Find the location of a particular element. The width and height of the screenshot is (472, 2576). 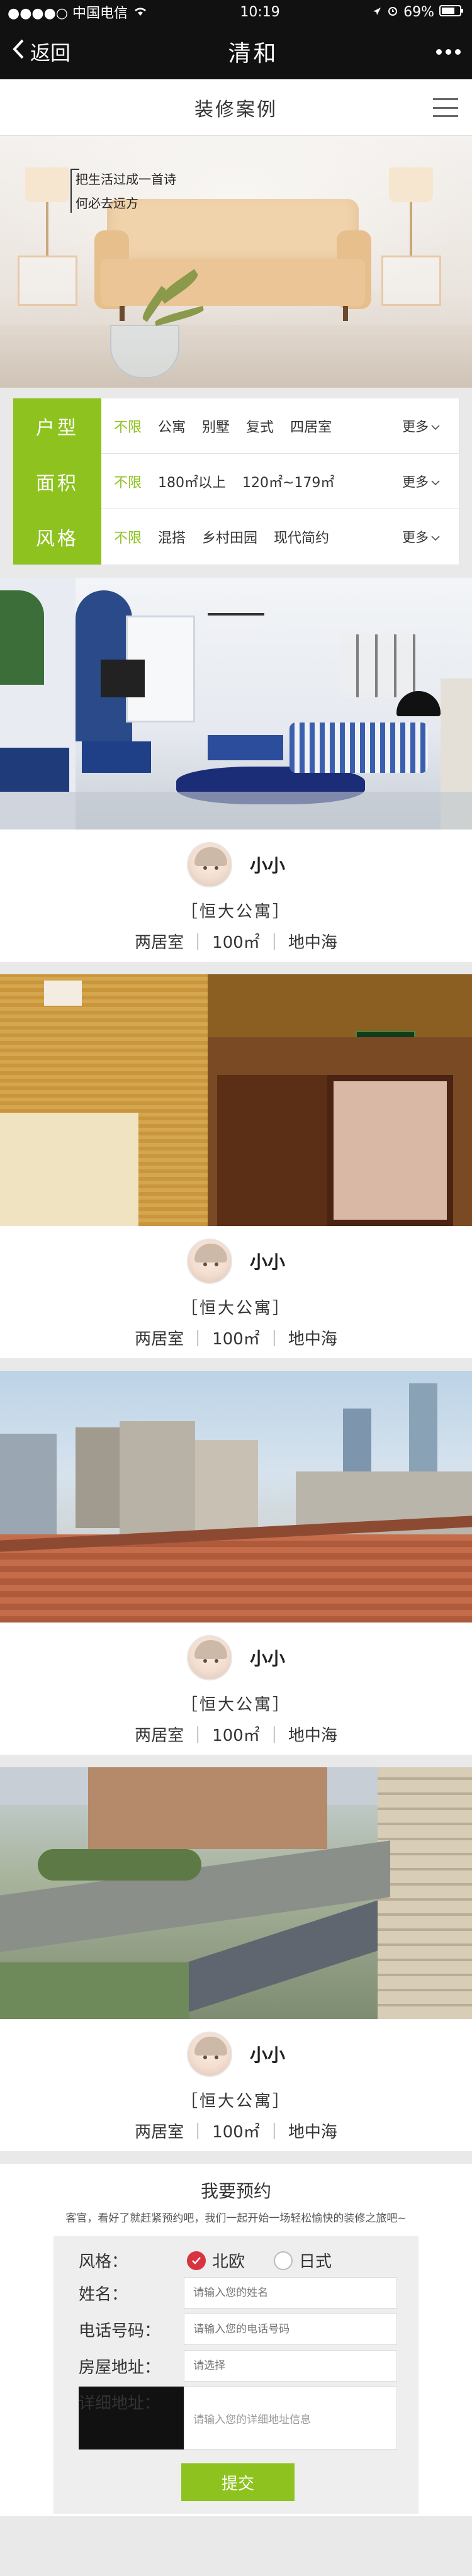

filter-option: 混搭 is located at coordinates (172, 537).